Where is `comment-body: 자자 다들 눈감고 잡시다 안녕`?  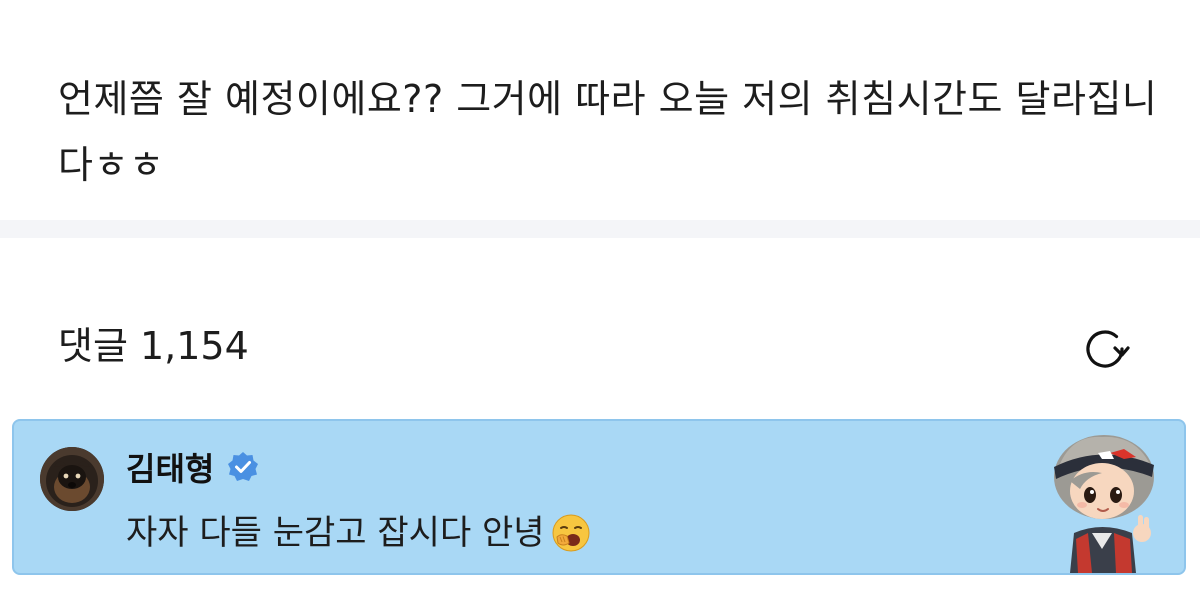 comment-body: 자자 다들 눈감고 잡시다 안녕 is located at coordinates (335, 533).